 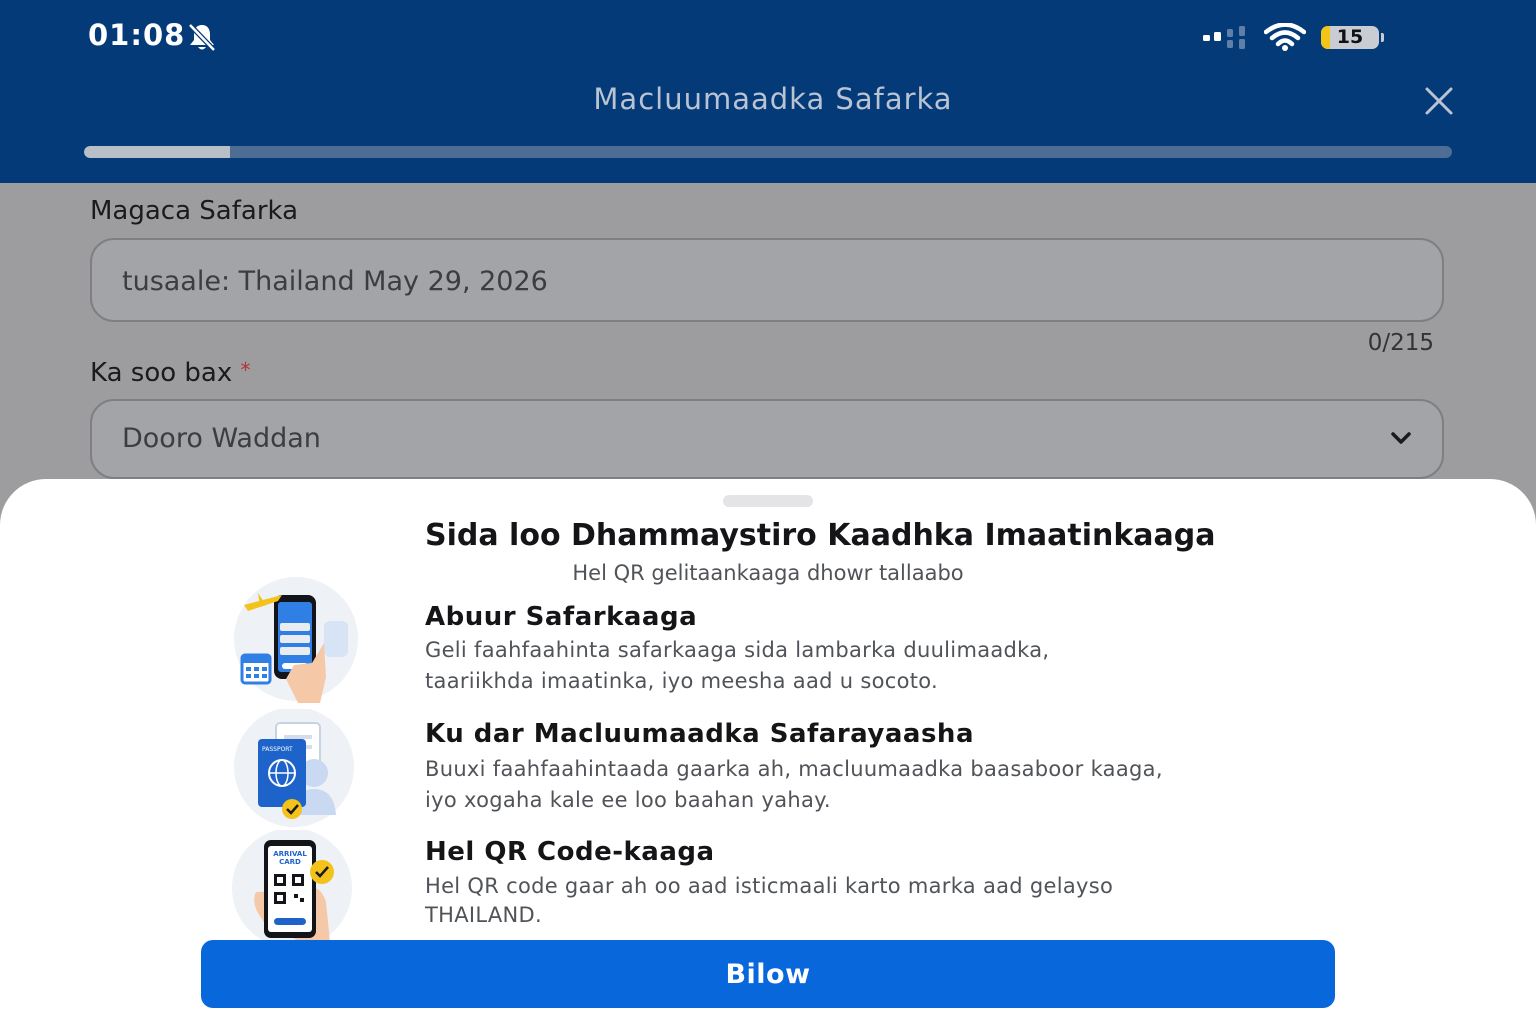 What do you see at coordinates (290, 854) in the screenshot?
I see `arrival-text: ARRIVAL` at bounding box center [290, 854].